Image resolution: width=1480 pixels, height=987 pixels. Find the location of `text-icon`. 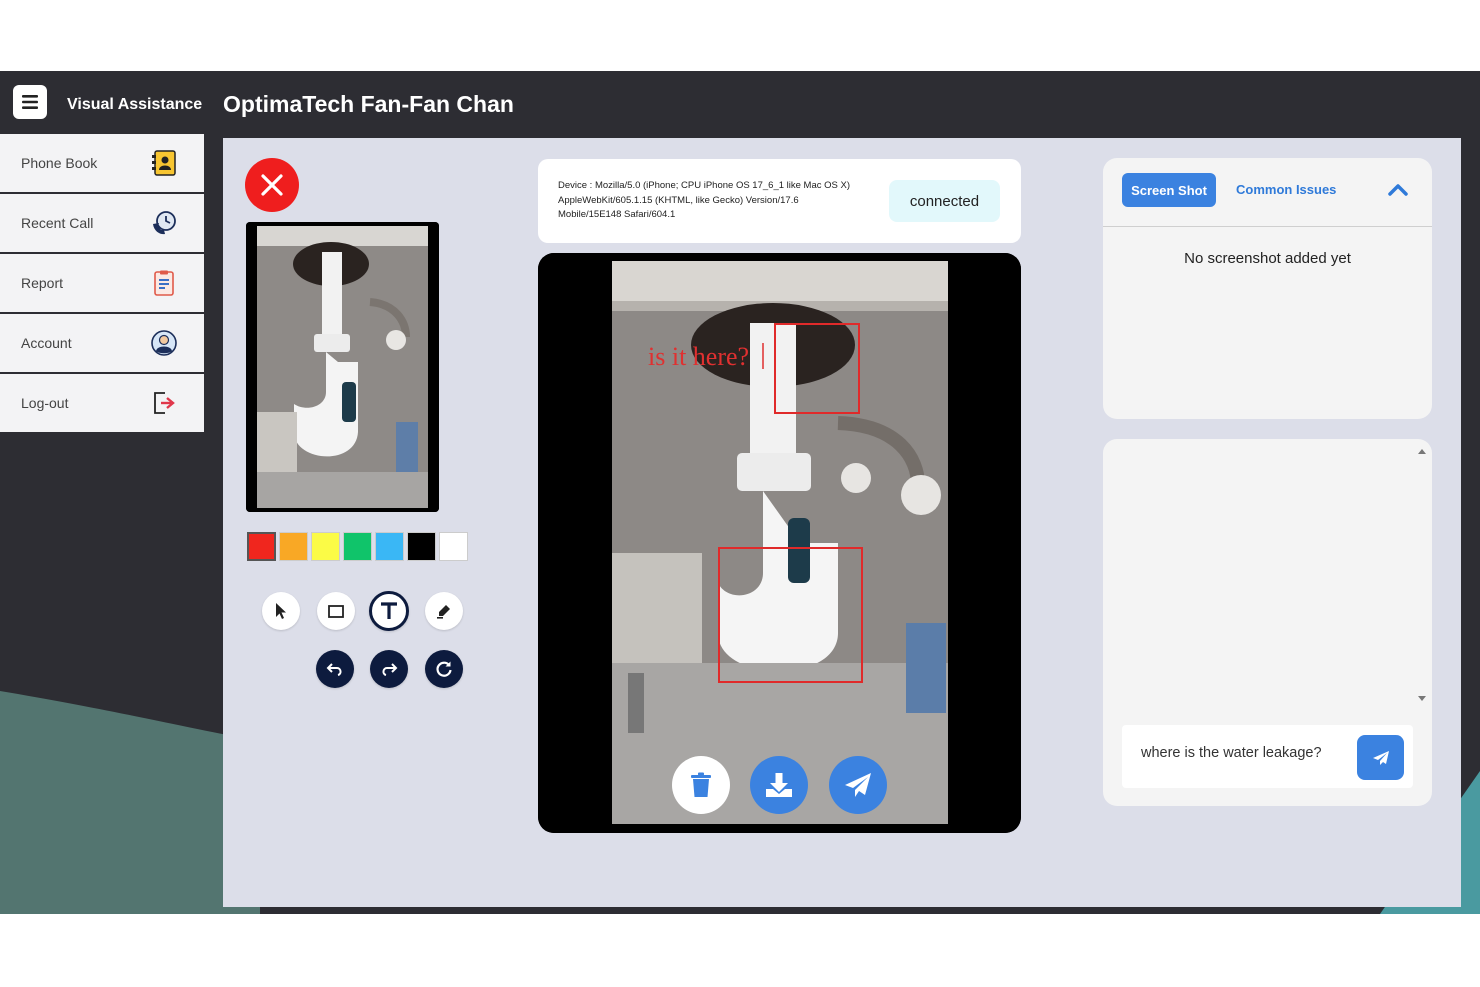

text-icon is located at coordinates (389, 610).